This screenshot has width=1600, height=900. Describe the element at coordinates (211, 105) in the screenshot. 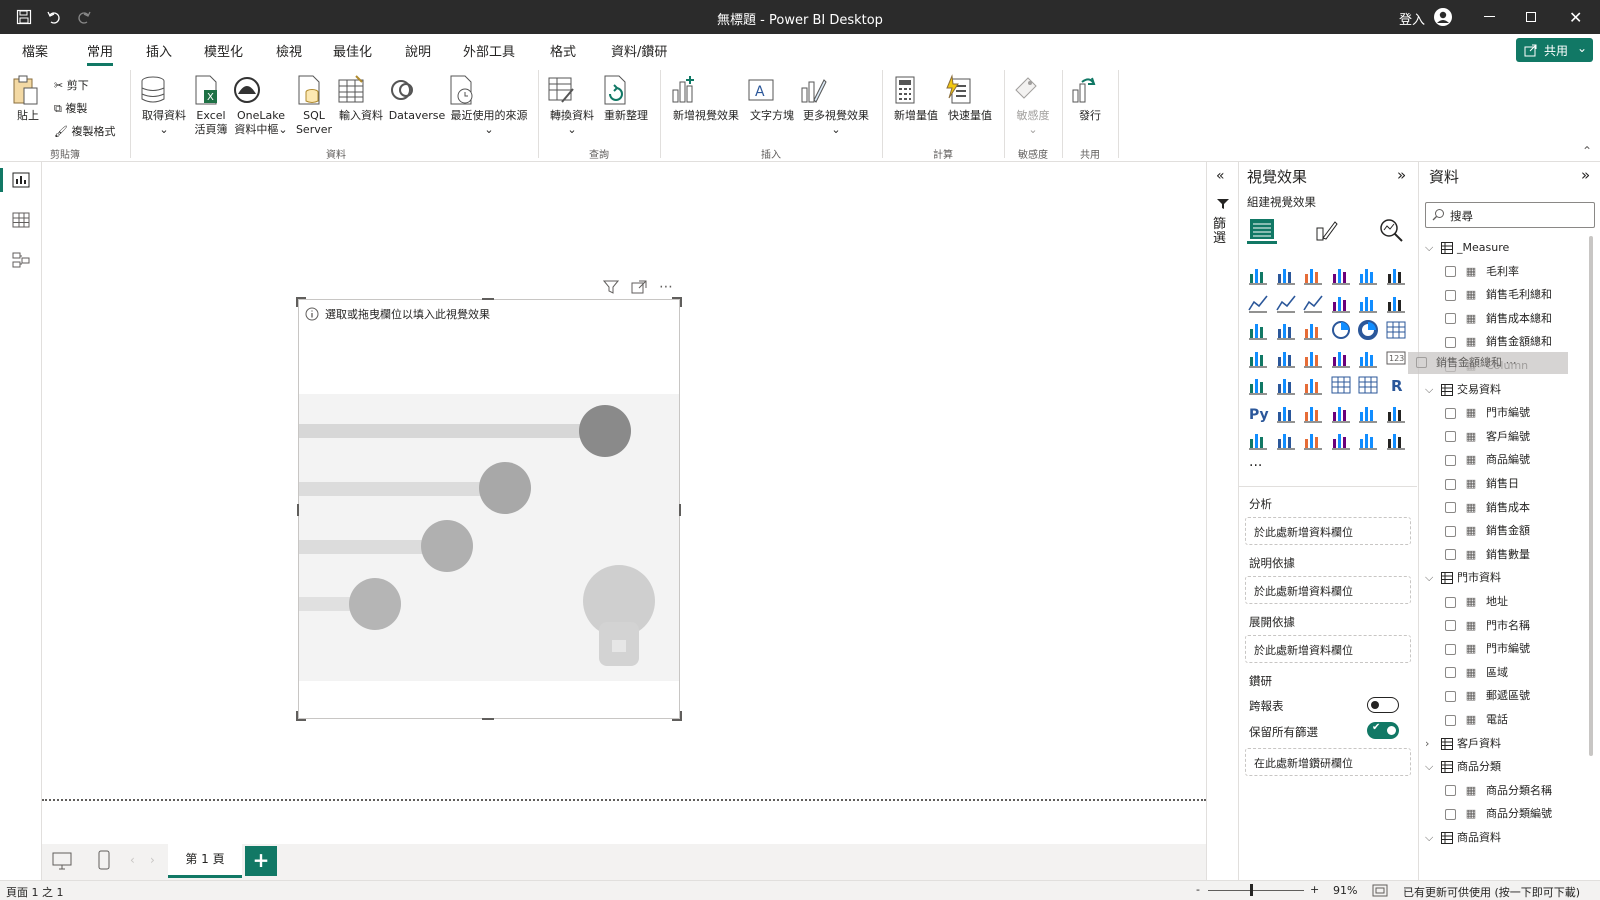

I see `excel-workbook-button: X Excel 活頁簿` at that location.